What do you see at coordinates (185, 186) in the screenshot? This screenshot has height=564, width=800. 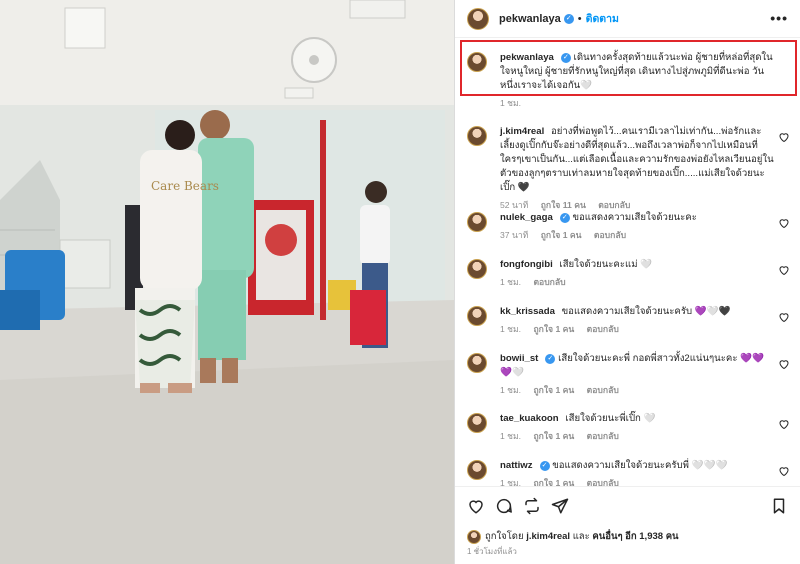 I see `shirt-print: Care Bears` at bounding box center [185, 186].